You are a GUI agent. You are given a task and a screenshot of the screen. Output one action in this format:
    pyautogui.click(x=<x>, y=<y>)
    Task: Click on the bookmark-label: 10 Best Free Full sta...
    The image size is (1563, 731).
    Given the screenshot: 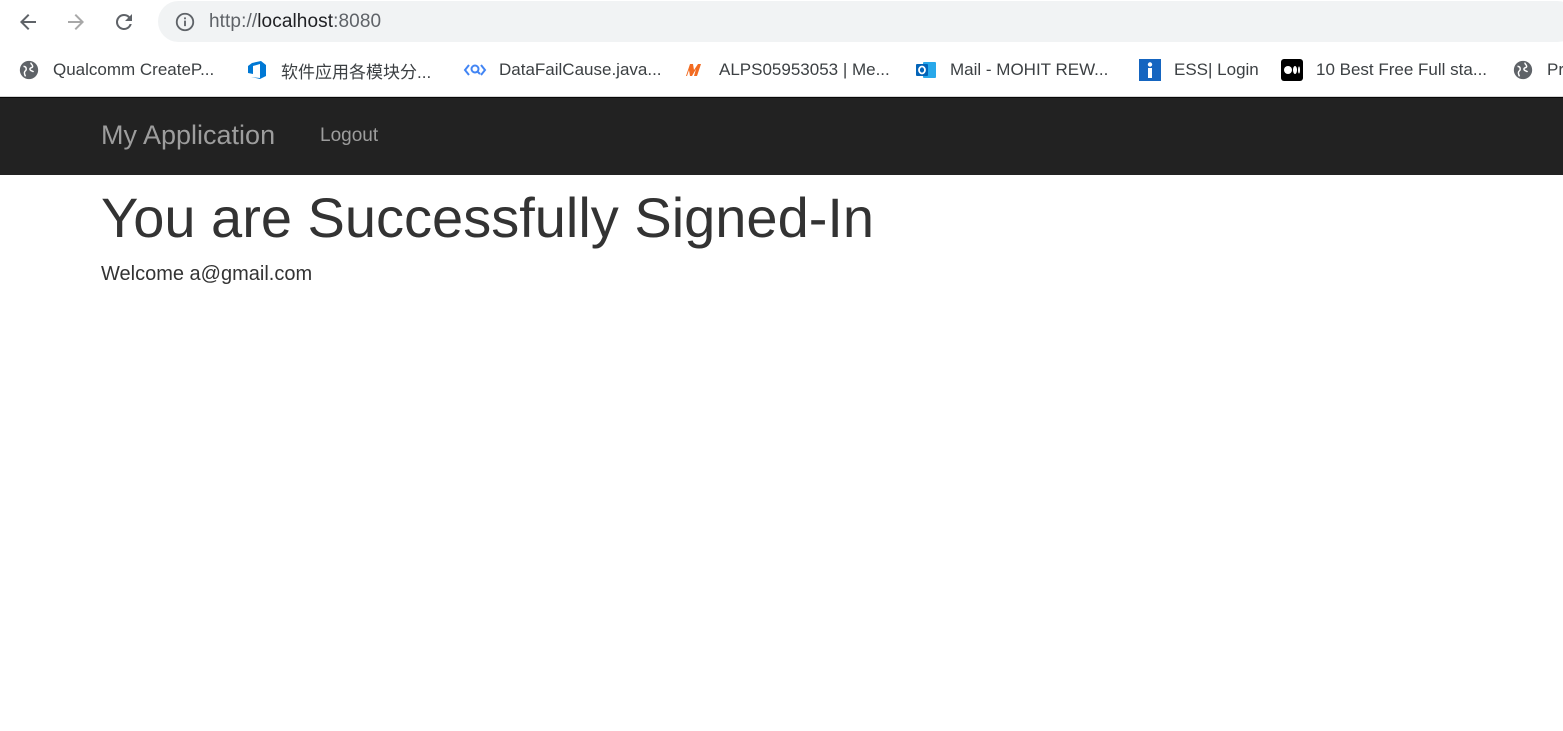 What is the action you would take?
    pyautogui.click(x=1402, y=69)
    